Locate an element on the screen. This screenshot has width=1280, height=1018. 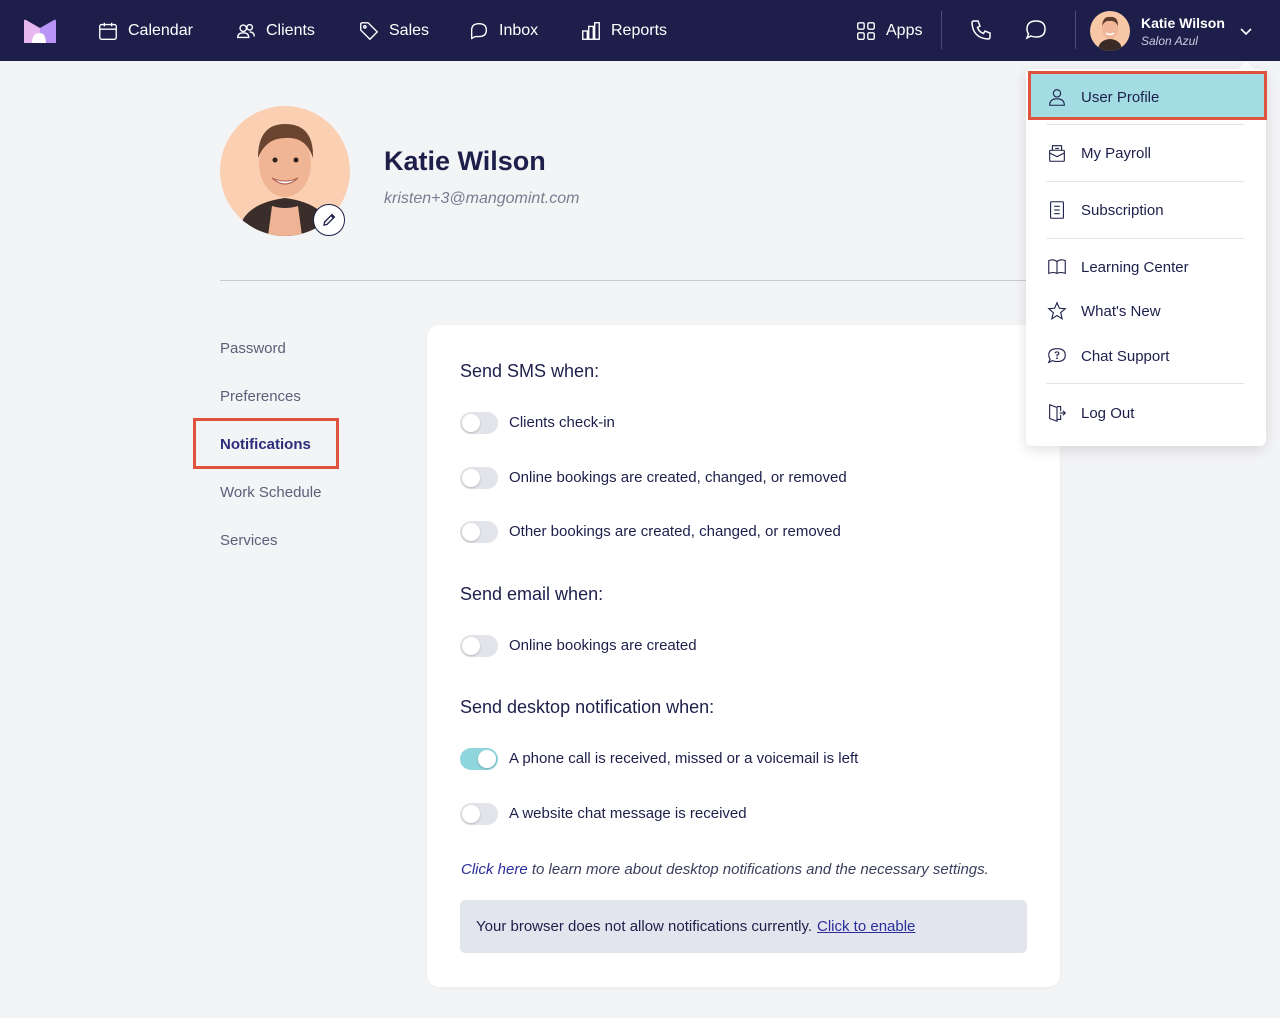
nav-calendar-label: Calendar is located at coordinates (160, 30).